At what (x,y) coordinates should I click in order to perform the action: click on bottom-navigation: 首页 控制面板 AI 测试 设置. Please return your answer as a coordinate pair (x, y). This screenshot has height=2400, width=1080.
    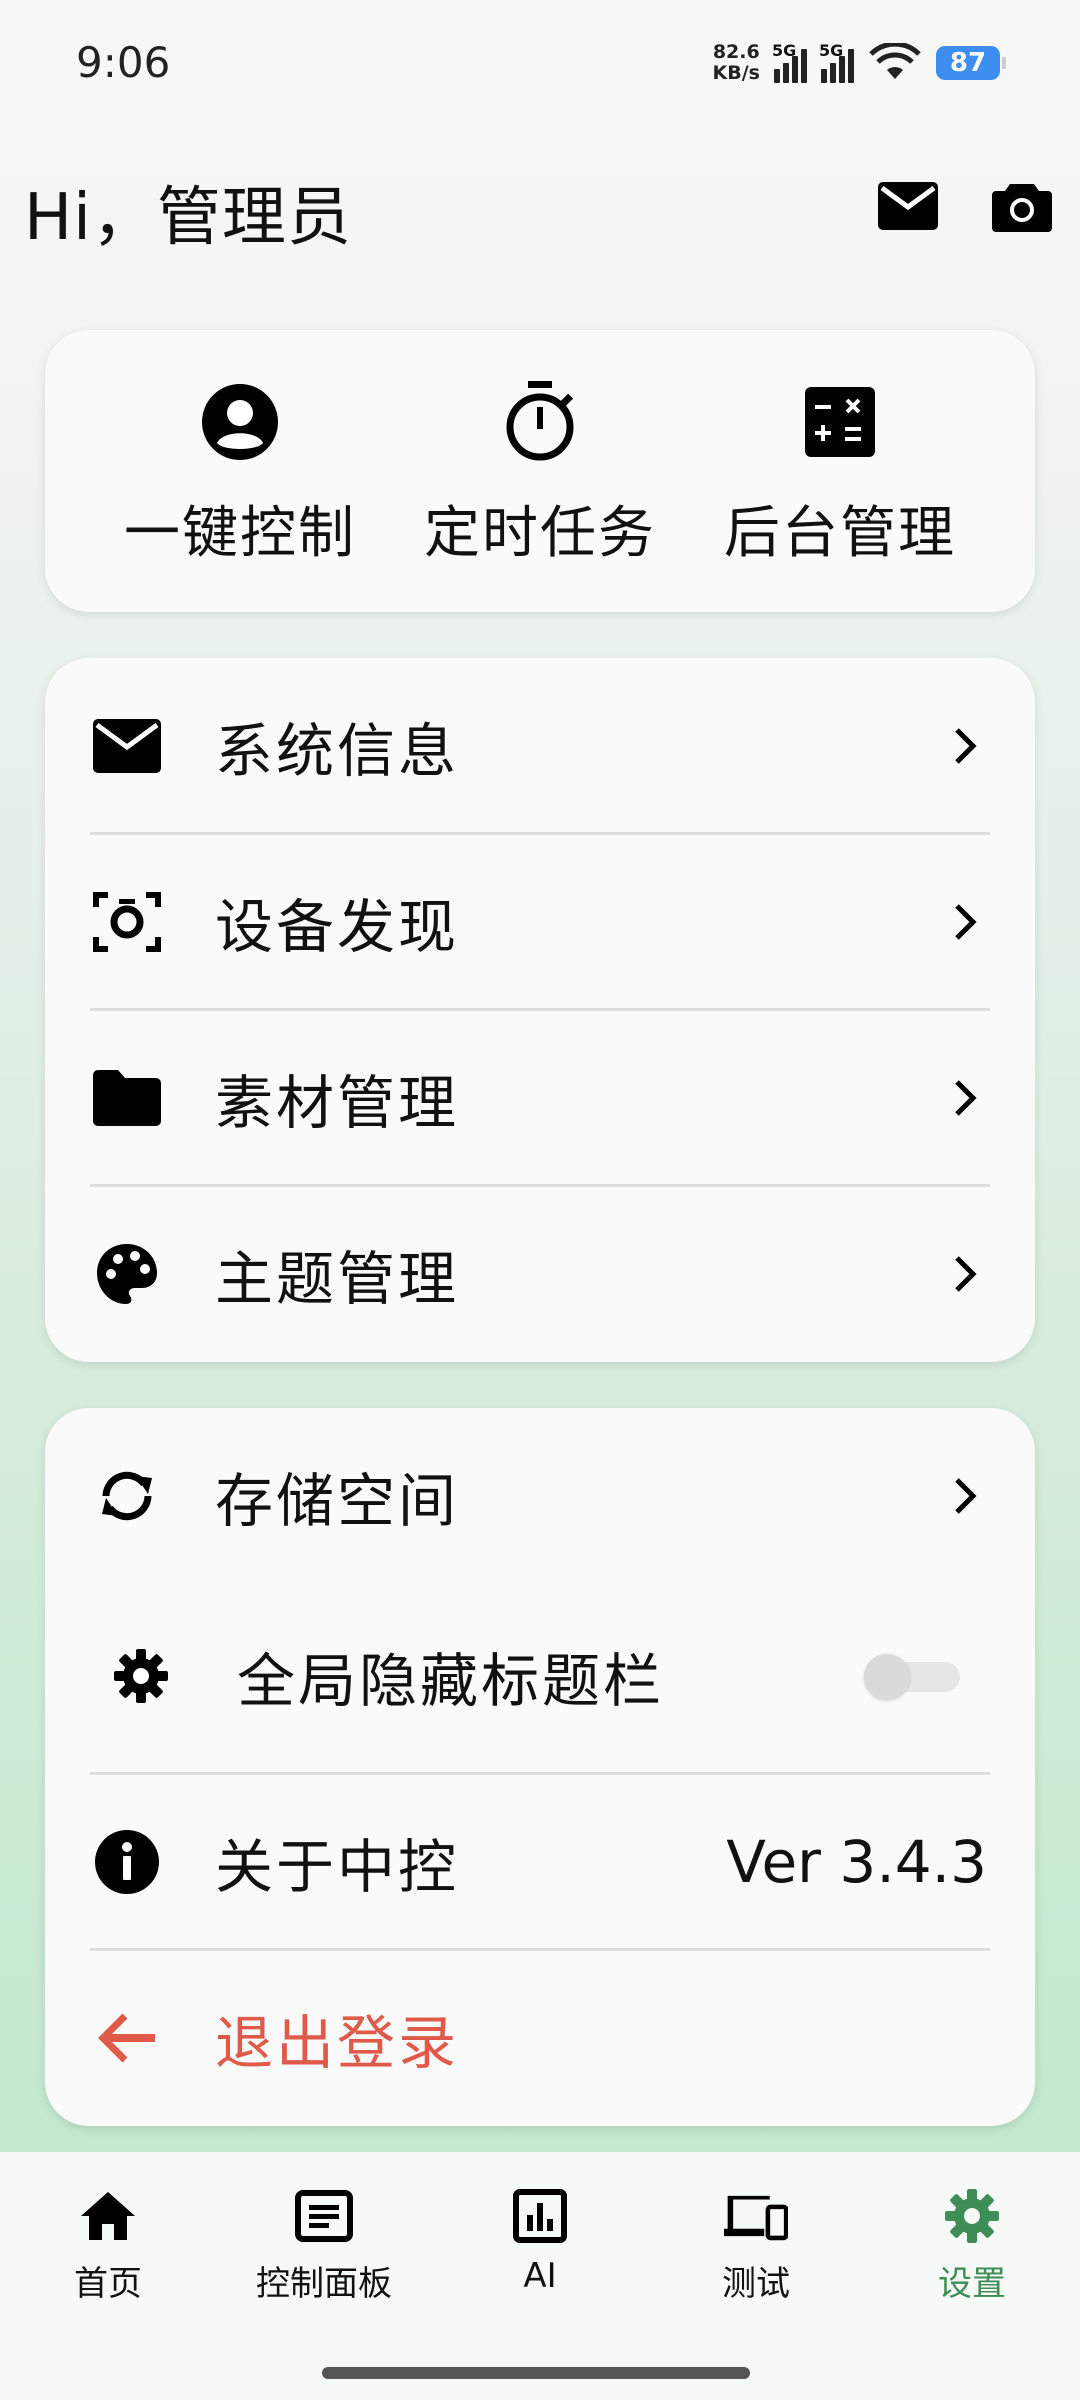
    Looking at the image, I should click on (540, 2276).